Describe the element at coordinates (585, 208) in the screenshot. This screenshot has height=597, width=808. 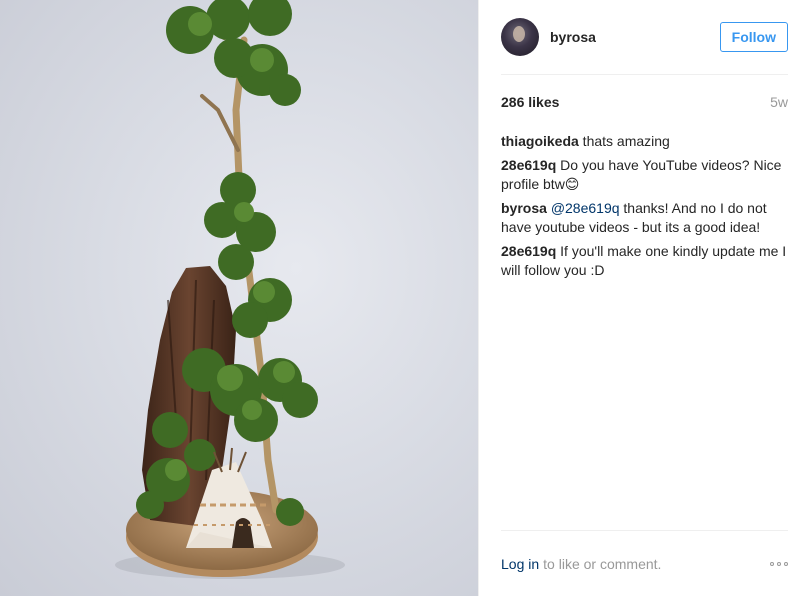
I see `comment-mention: @28e619q` at that location.